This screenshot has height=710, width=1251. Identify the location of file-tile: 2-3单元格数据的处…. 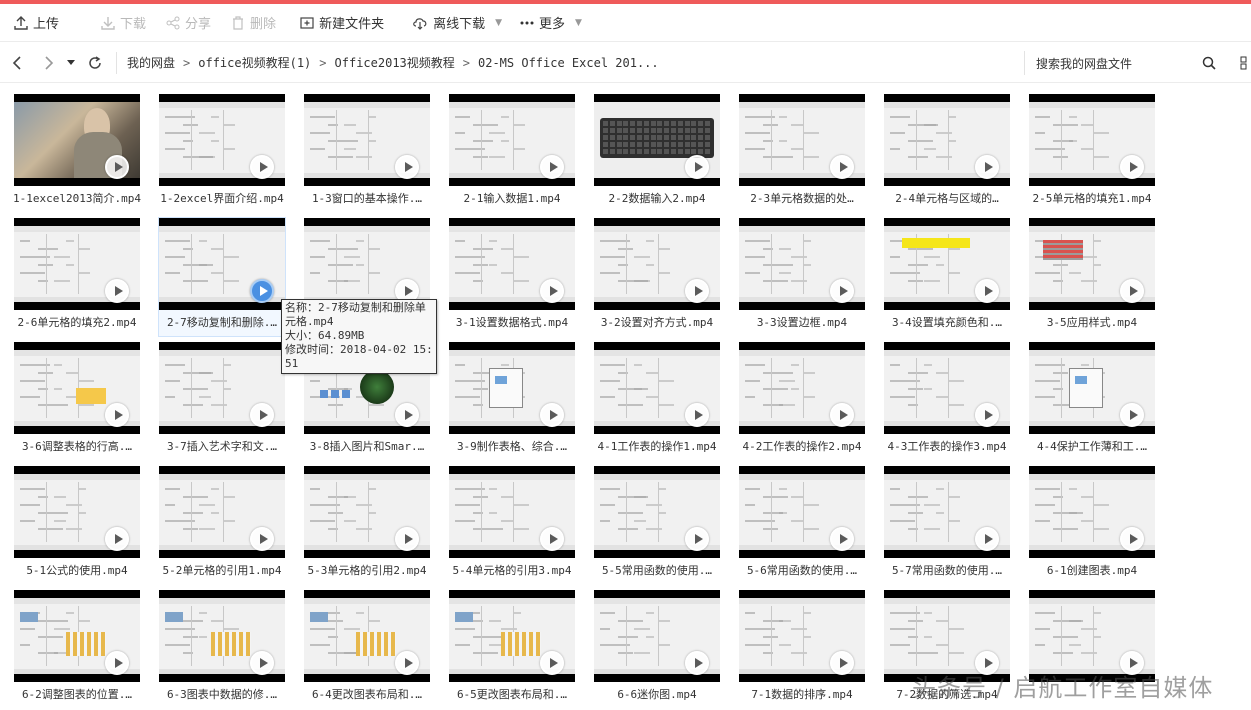
(802, 153).